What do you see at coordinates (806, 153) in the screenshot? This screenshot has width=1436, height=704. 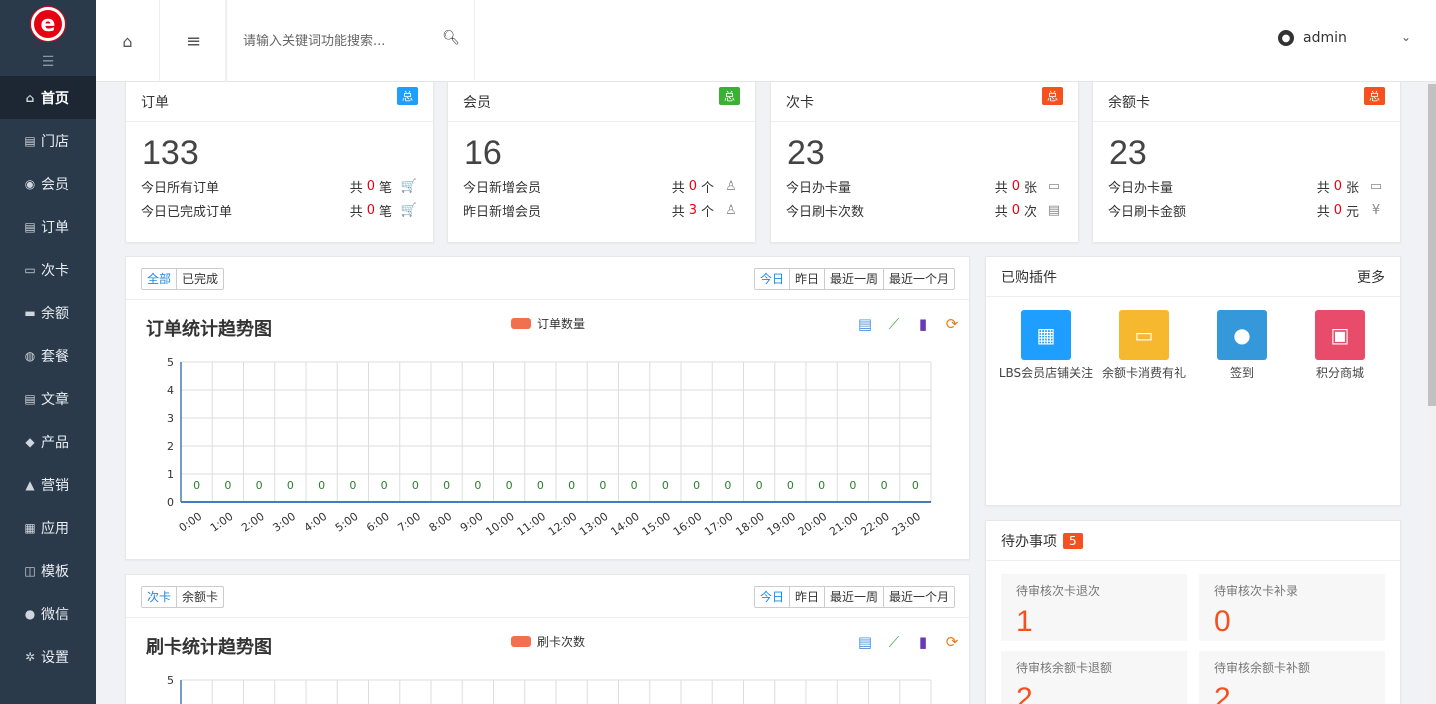 I see `stat-total: 23` at bounding box center [806, 153].